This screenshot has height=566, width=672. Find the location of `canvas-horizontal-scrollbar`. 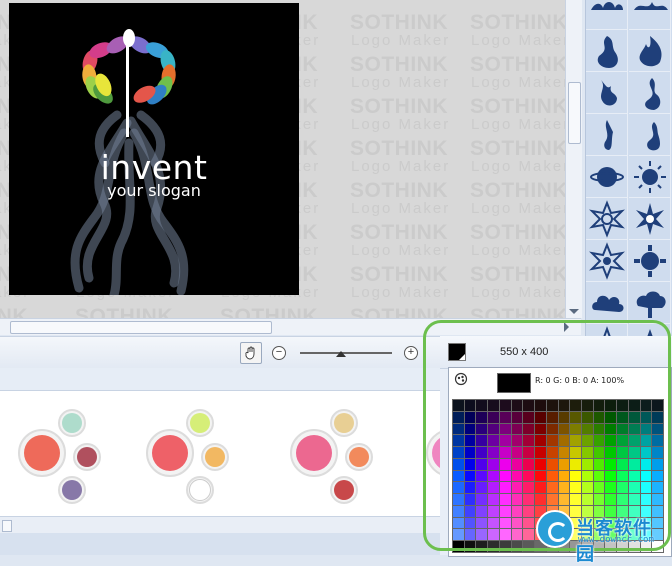

canvas-horizontal-scrollbar is located at coordinates (290, 326).